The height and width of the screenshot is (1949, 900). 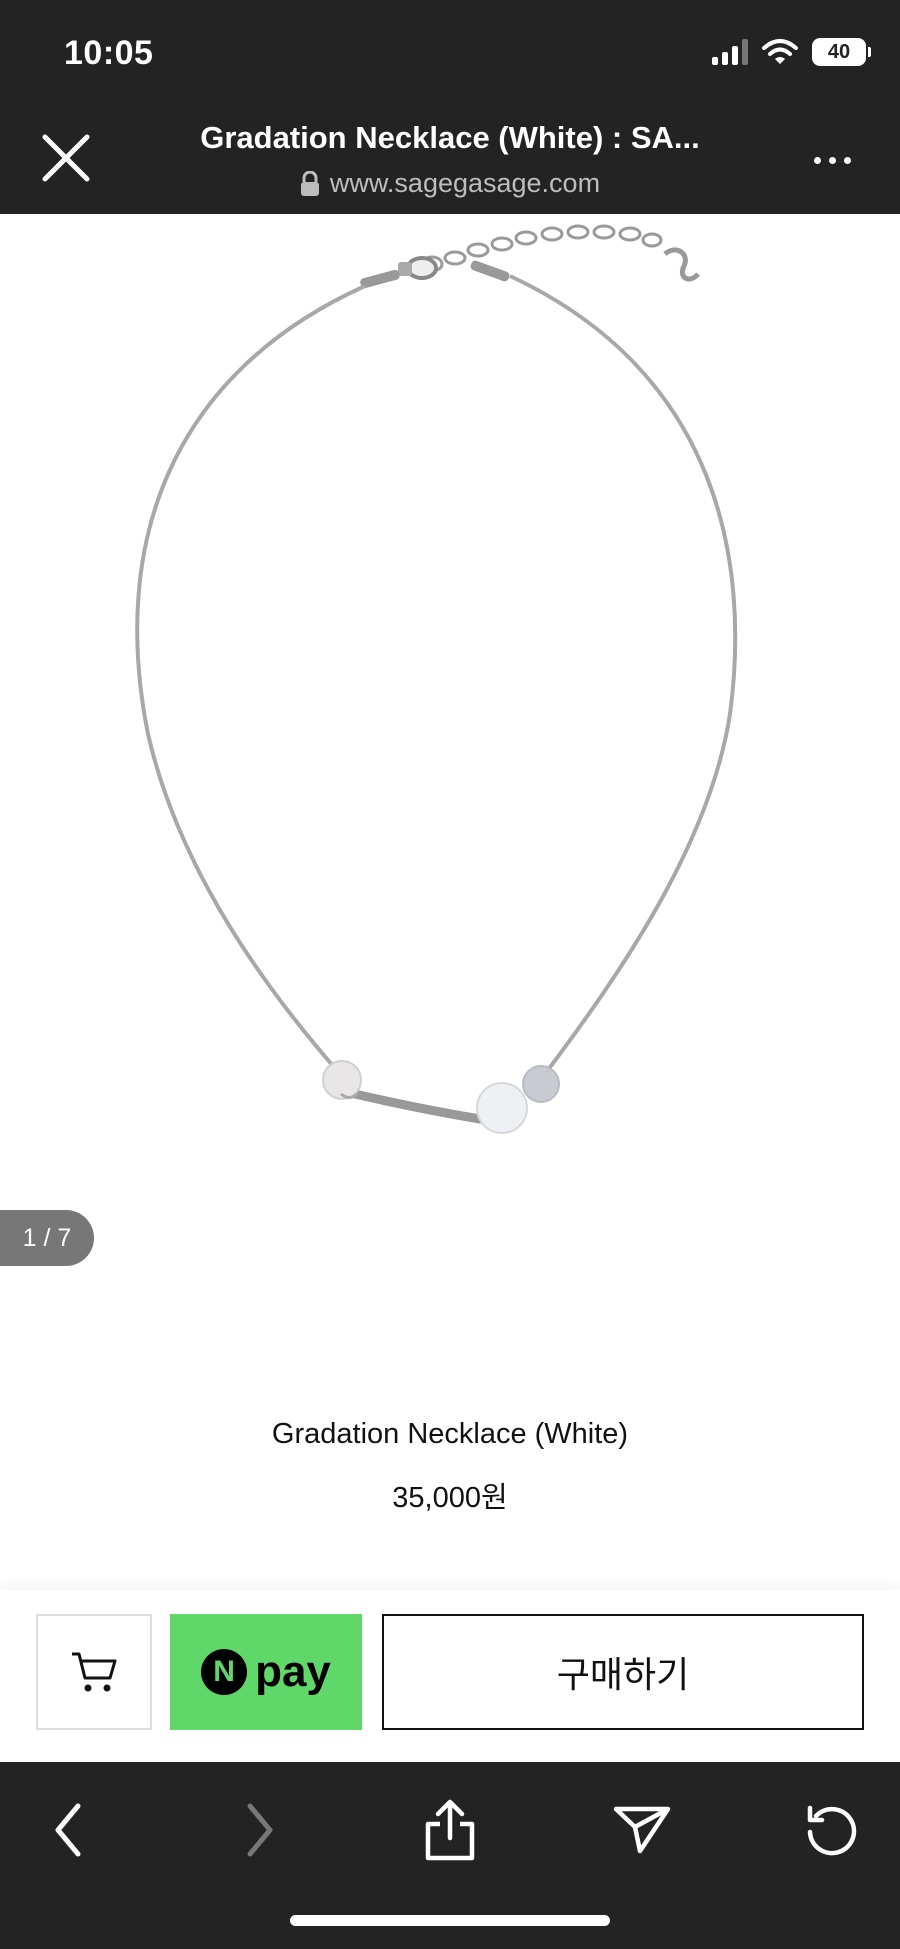 I want to click on send-button, so click(x=642, y=1830).